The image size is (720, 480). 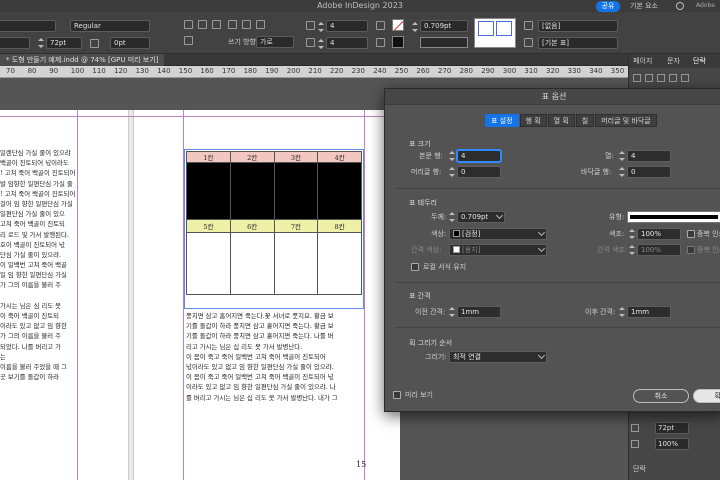 I want to click on overprint-checkbox, so click(x=691, y=234).